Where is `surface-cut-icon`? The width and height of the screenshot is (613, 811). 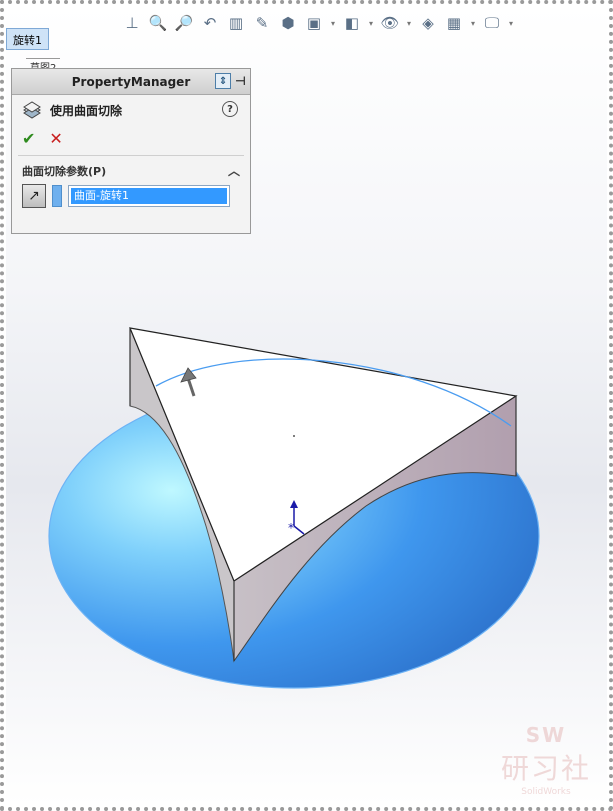 surface-cut-icon is located at coordinates (32, 110).